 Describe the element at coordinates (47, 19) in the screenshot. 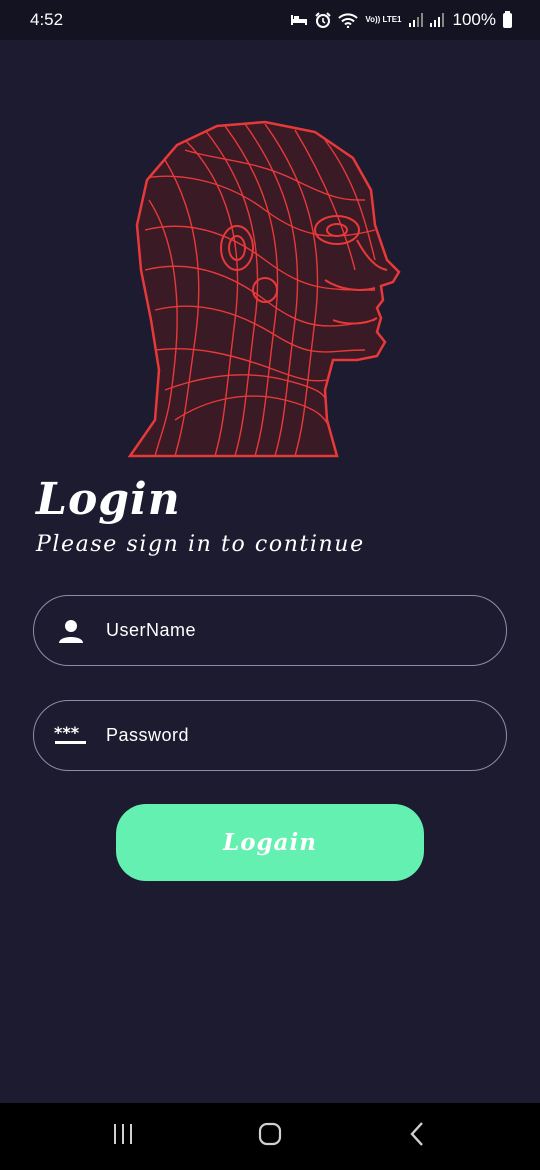

I see `status-time: 4:52` at that location.